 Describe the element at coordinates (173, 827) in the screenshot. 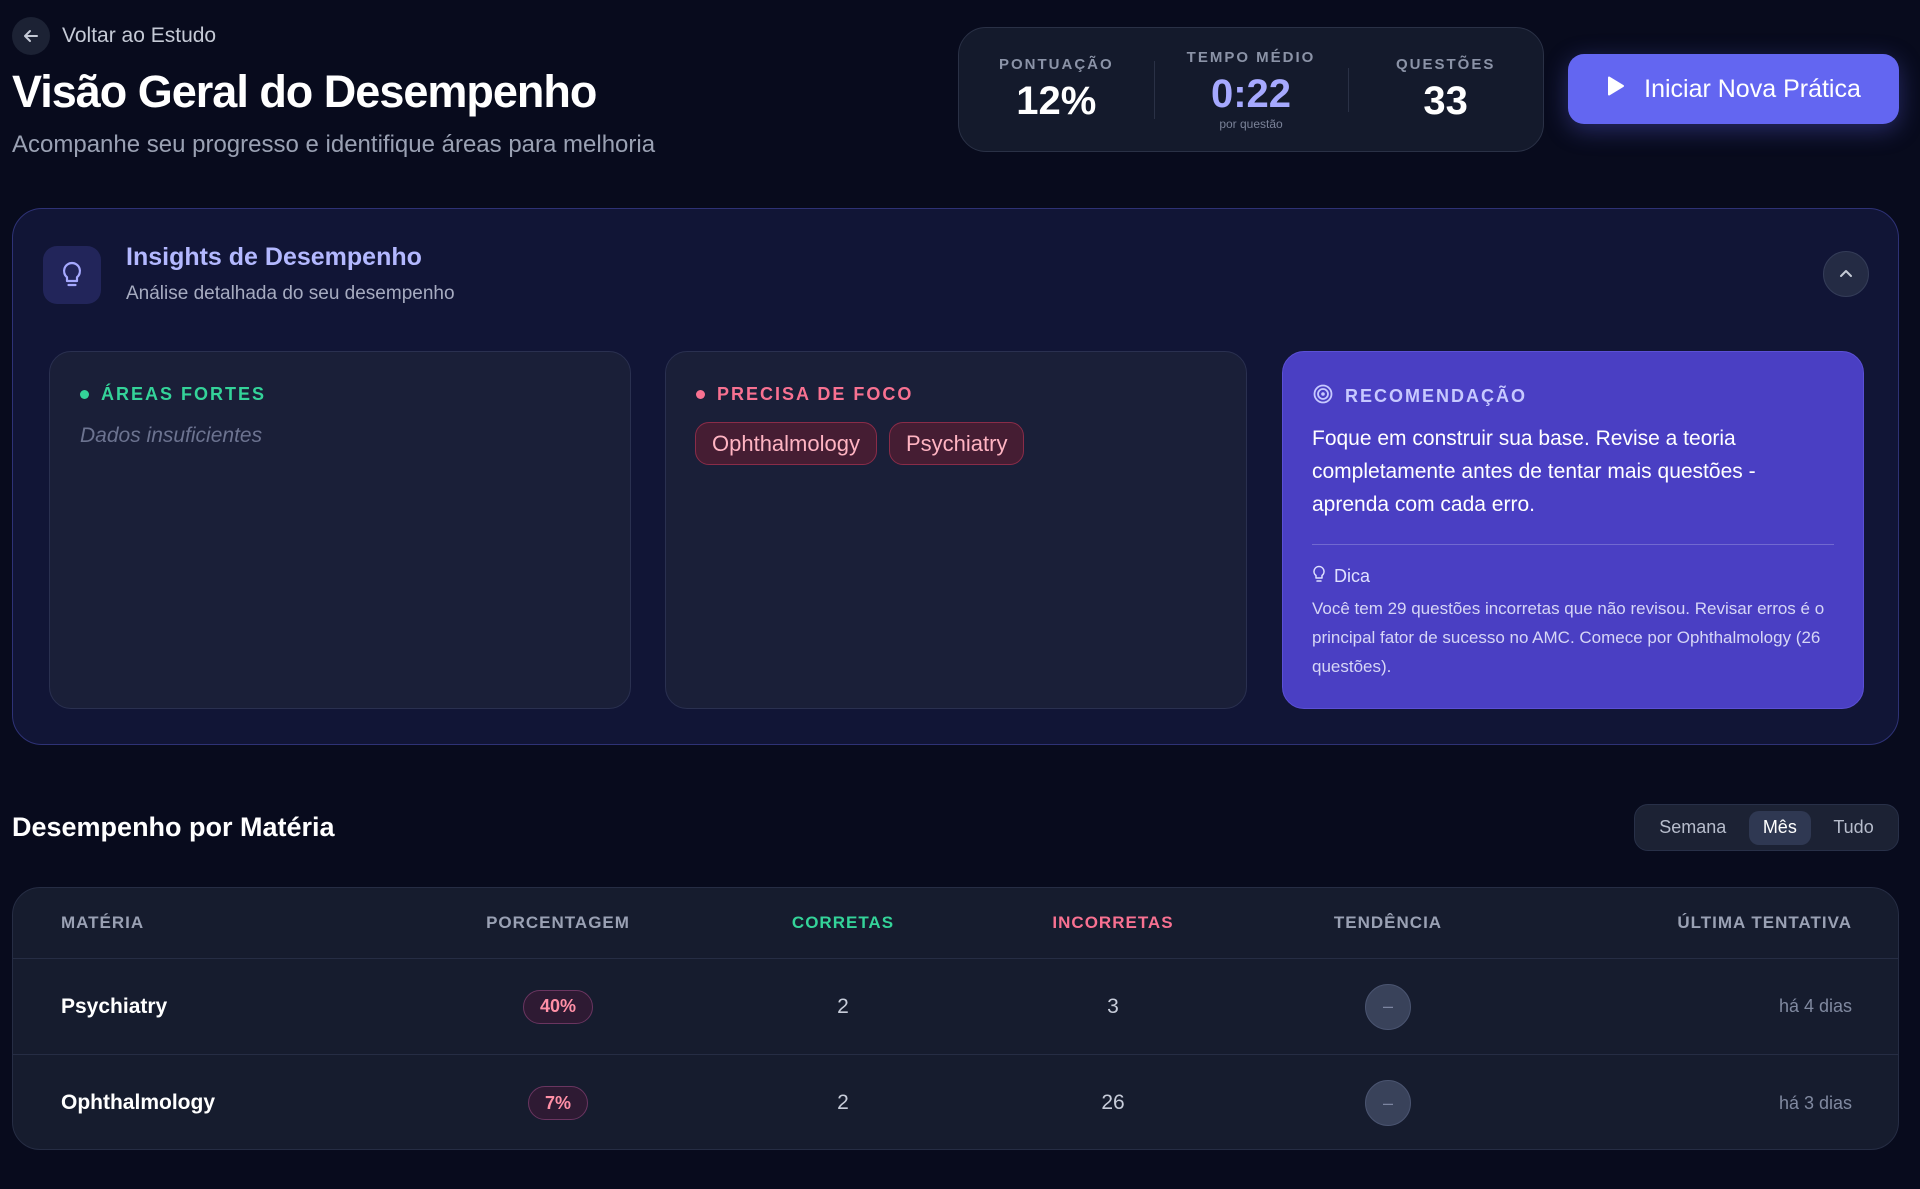

I see `subjects-title: Desempenho por Matéria` at that location.